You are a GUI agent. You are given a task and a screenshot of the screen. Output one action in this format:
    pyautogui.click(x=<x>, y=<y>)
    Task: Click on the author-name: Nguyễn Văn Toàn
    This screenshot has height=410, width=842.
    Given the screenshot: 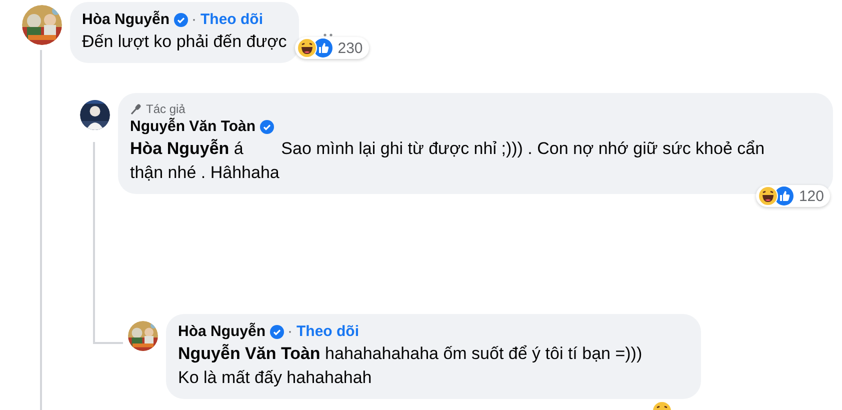 What is the action you would take?
    pyautogui.click(x=193, y=127)
    